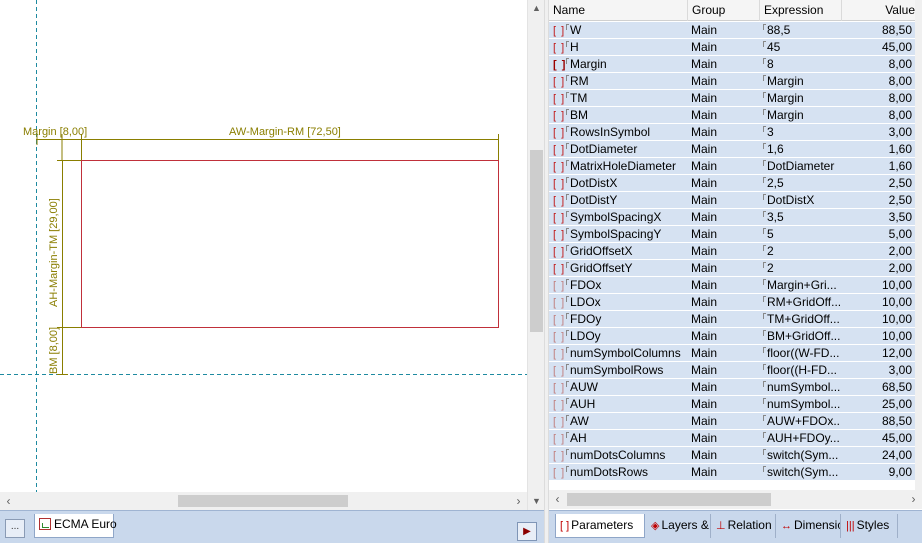  What do you see at coordinates (800, 234) in the screenshot?
I see `param-expression-cell: 5` at bounding box center [800, 234].